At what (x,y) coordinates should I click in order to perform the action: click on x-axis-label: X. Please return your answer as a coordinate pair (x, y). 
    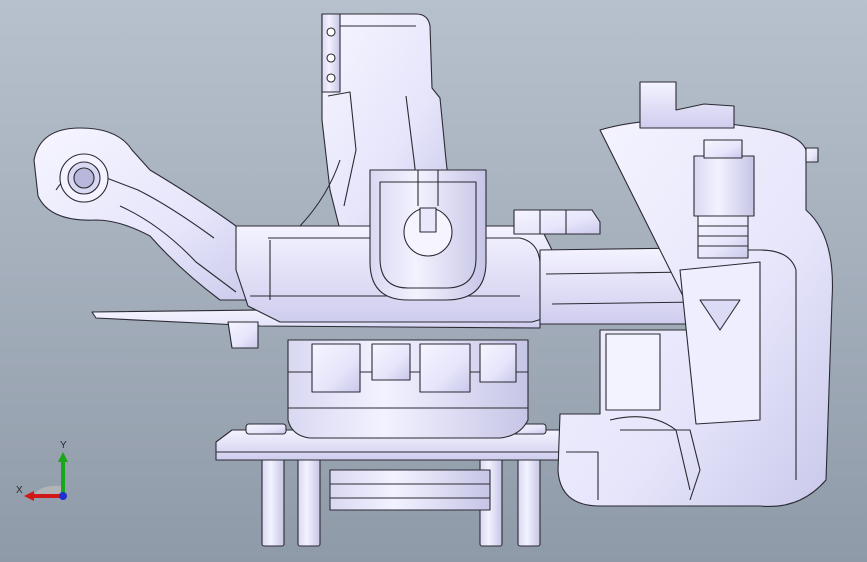
    Looking at the image, I should click on (19, 490).